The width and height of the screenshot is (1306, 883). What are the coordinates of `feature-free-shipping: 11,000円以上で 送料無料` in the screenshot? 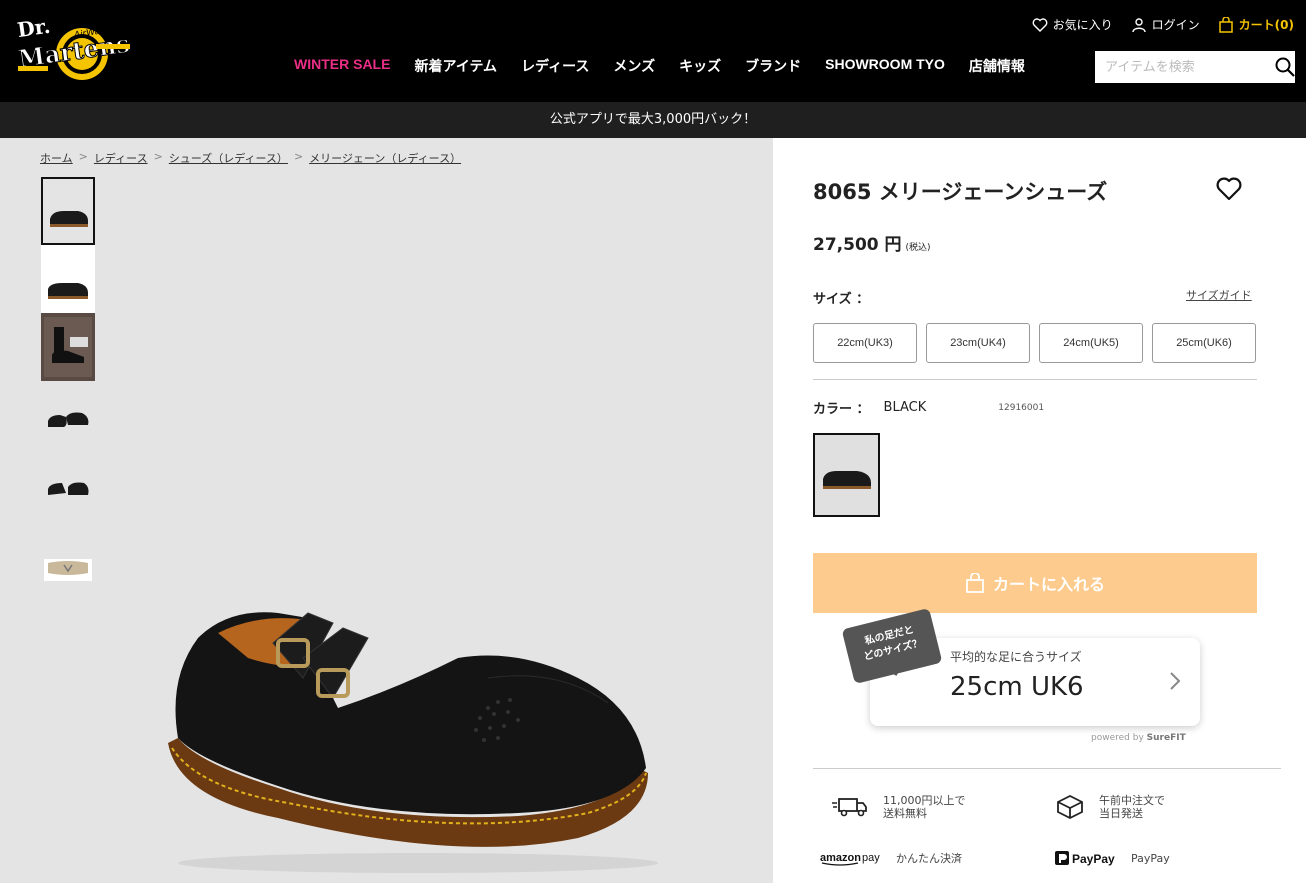 It's located at (898, 807).